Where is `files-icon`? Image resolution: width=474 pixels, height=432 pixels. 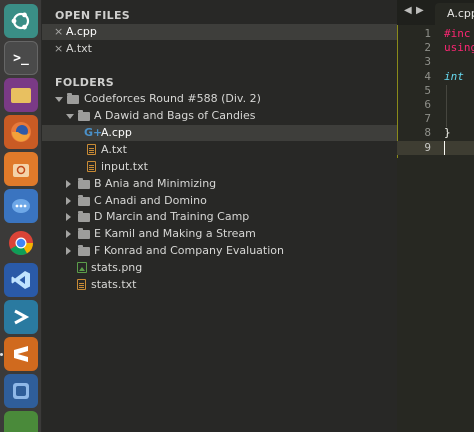
files-icon is located at coordinates (21, 95).